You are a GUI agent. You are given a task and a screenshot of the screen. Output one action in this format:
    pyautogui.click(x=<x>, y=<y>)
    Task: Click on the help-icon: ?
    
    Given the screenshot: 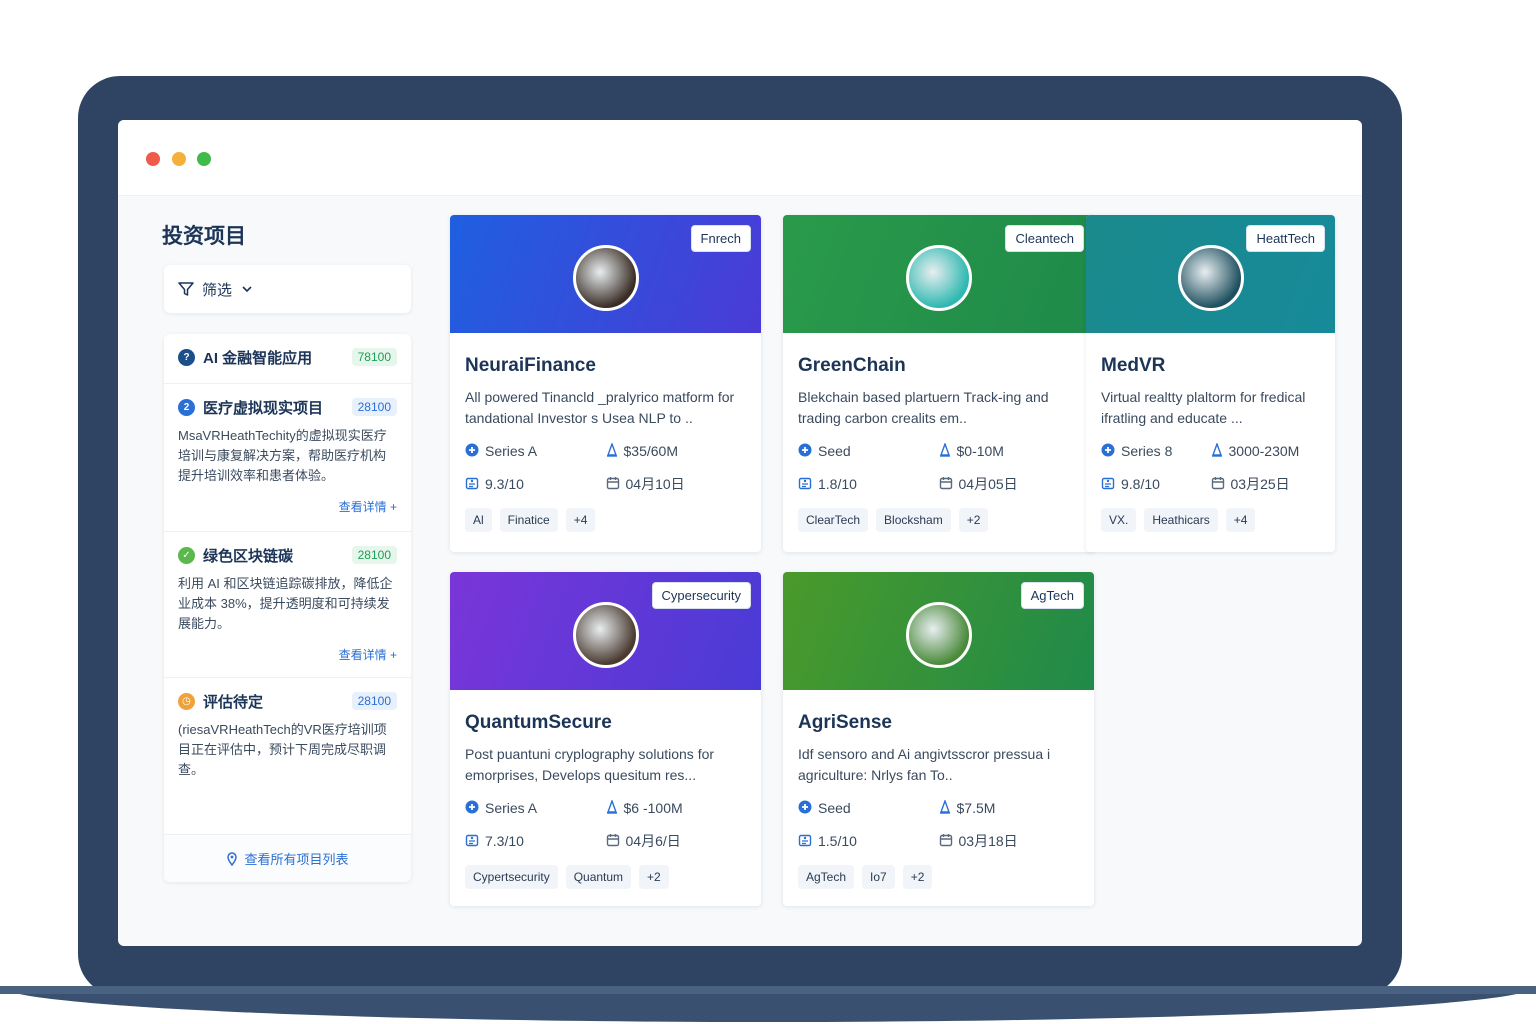 What is the action you would take?
    pyautogui.click(x=186, y=357)
    